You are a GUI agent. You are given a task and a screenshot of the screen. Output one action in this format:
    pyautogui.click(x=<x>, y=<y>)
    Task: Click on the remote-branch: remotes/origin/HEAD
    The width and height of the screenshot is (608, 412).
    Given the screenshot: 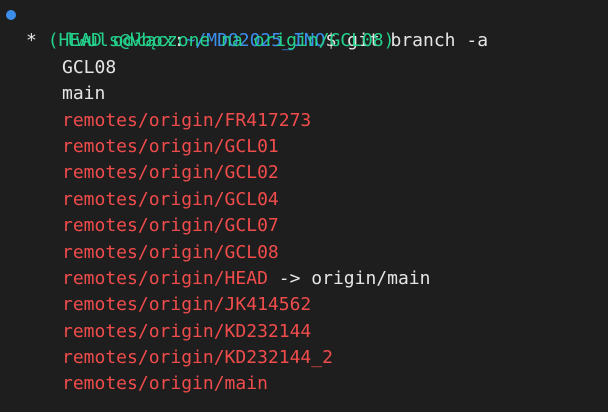 What is the action you would take?
    pyautogui.click(x=165, y=278)
    